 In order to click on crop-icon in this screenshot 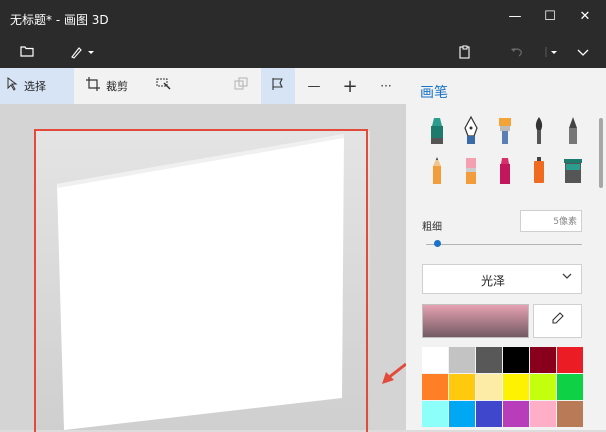, I will do `click(93, 86)`.